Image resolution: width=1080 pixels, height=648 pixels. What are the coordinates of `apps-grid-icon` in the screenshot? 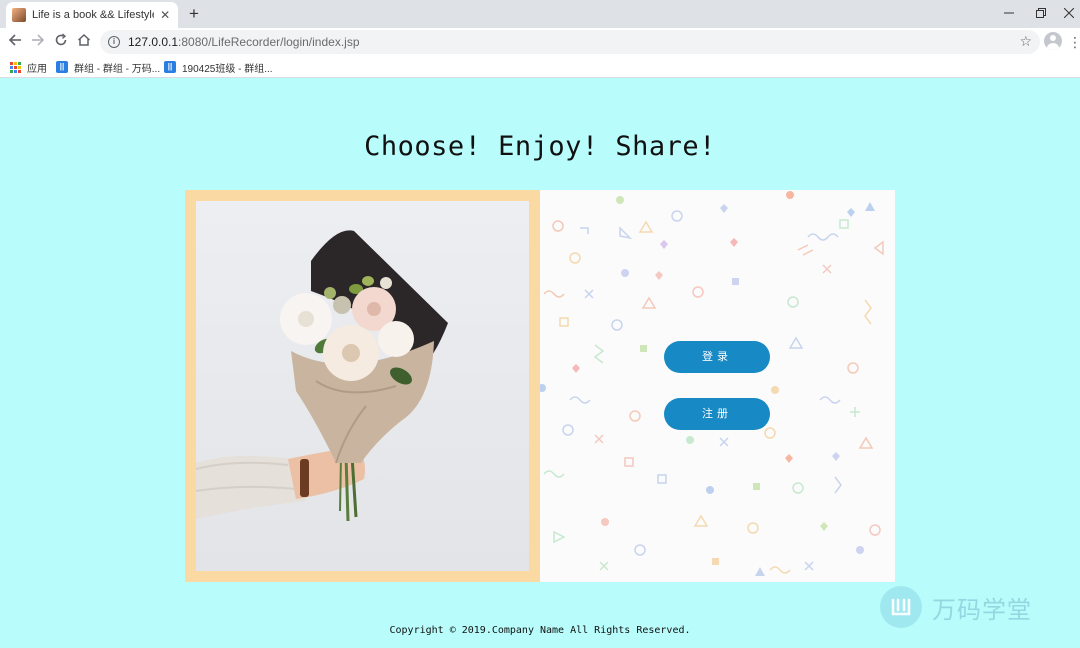 It's located at (15, 67).